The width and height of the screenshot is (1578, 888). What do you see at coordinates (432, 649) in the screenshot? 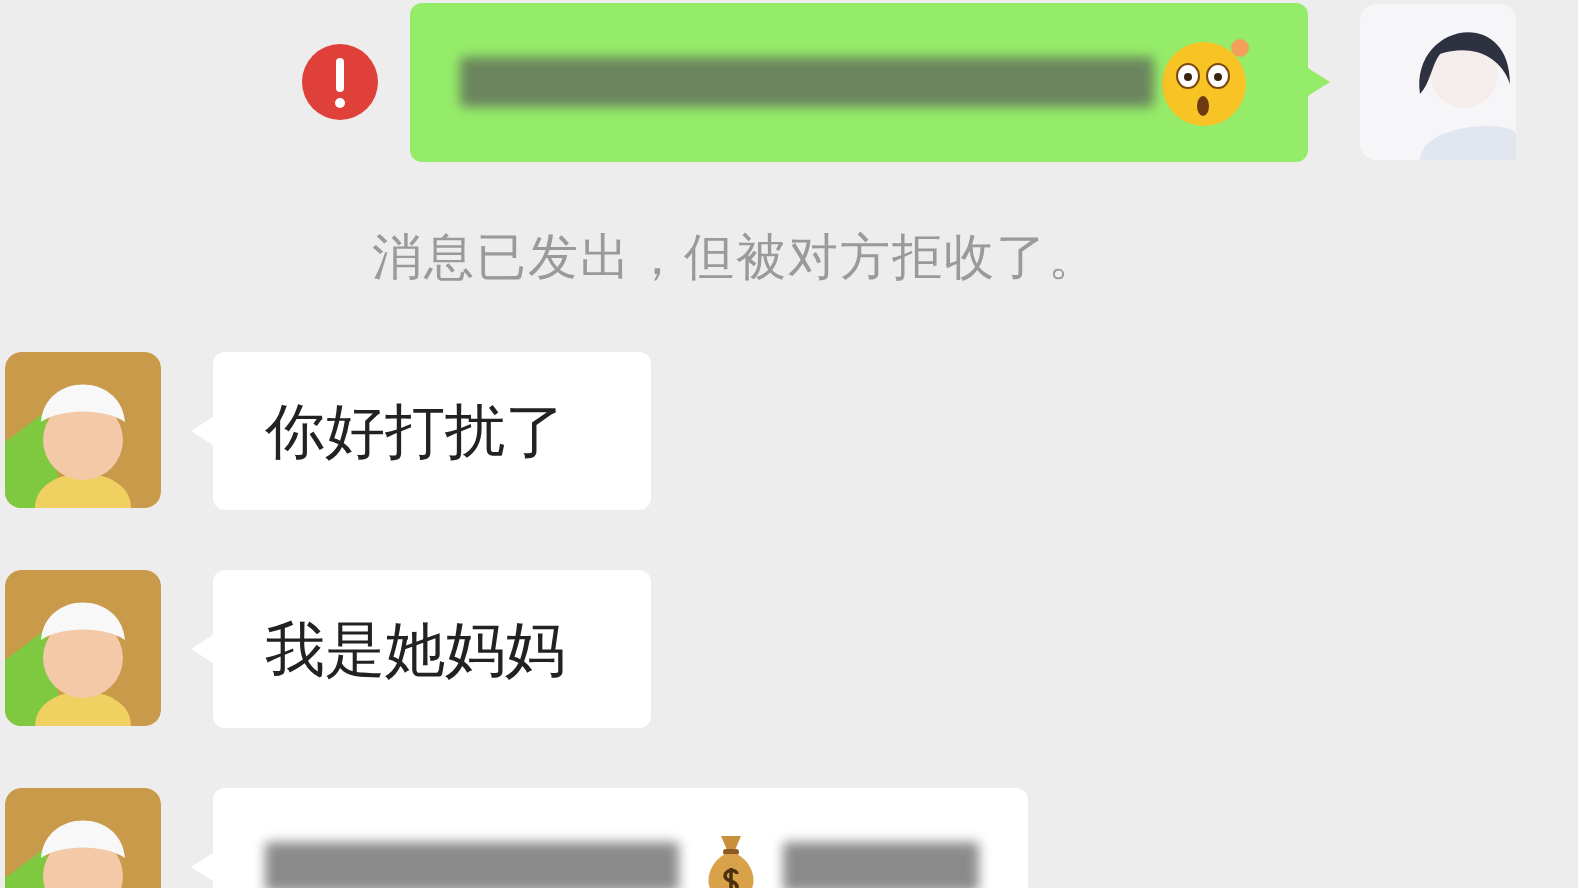
I see `message-bubble: 我是她妈妈` at bounding box center [432, 649].